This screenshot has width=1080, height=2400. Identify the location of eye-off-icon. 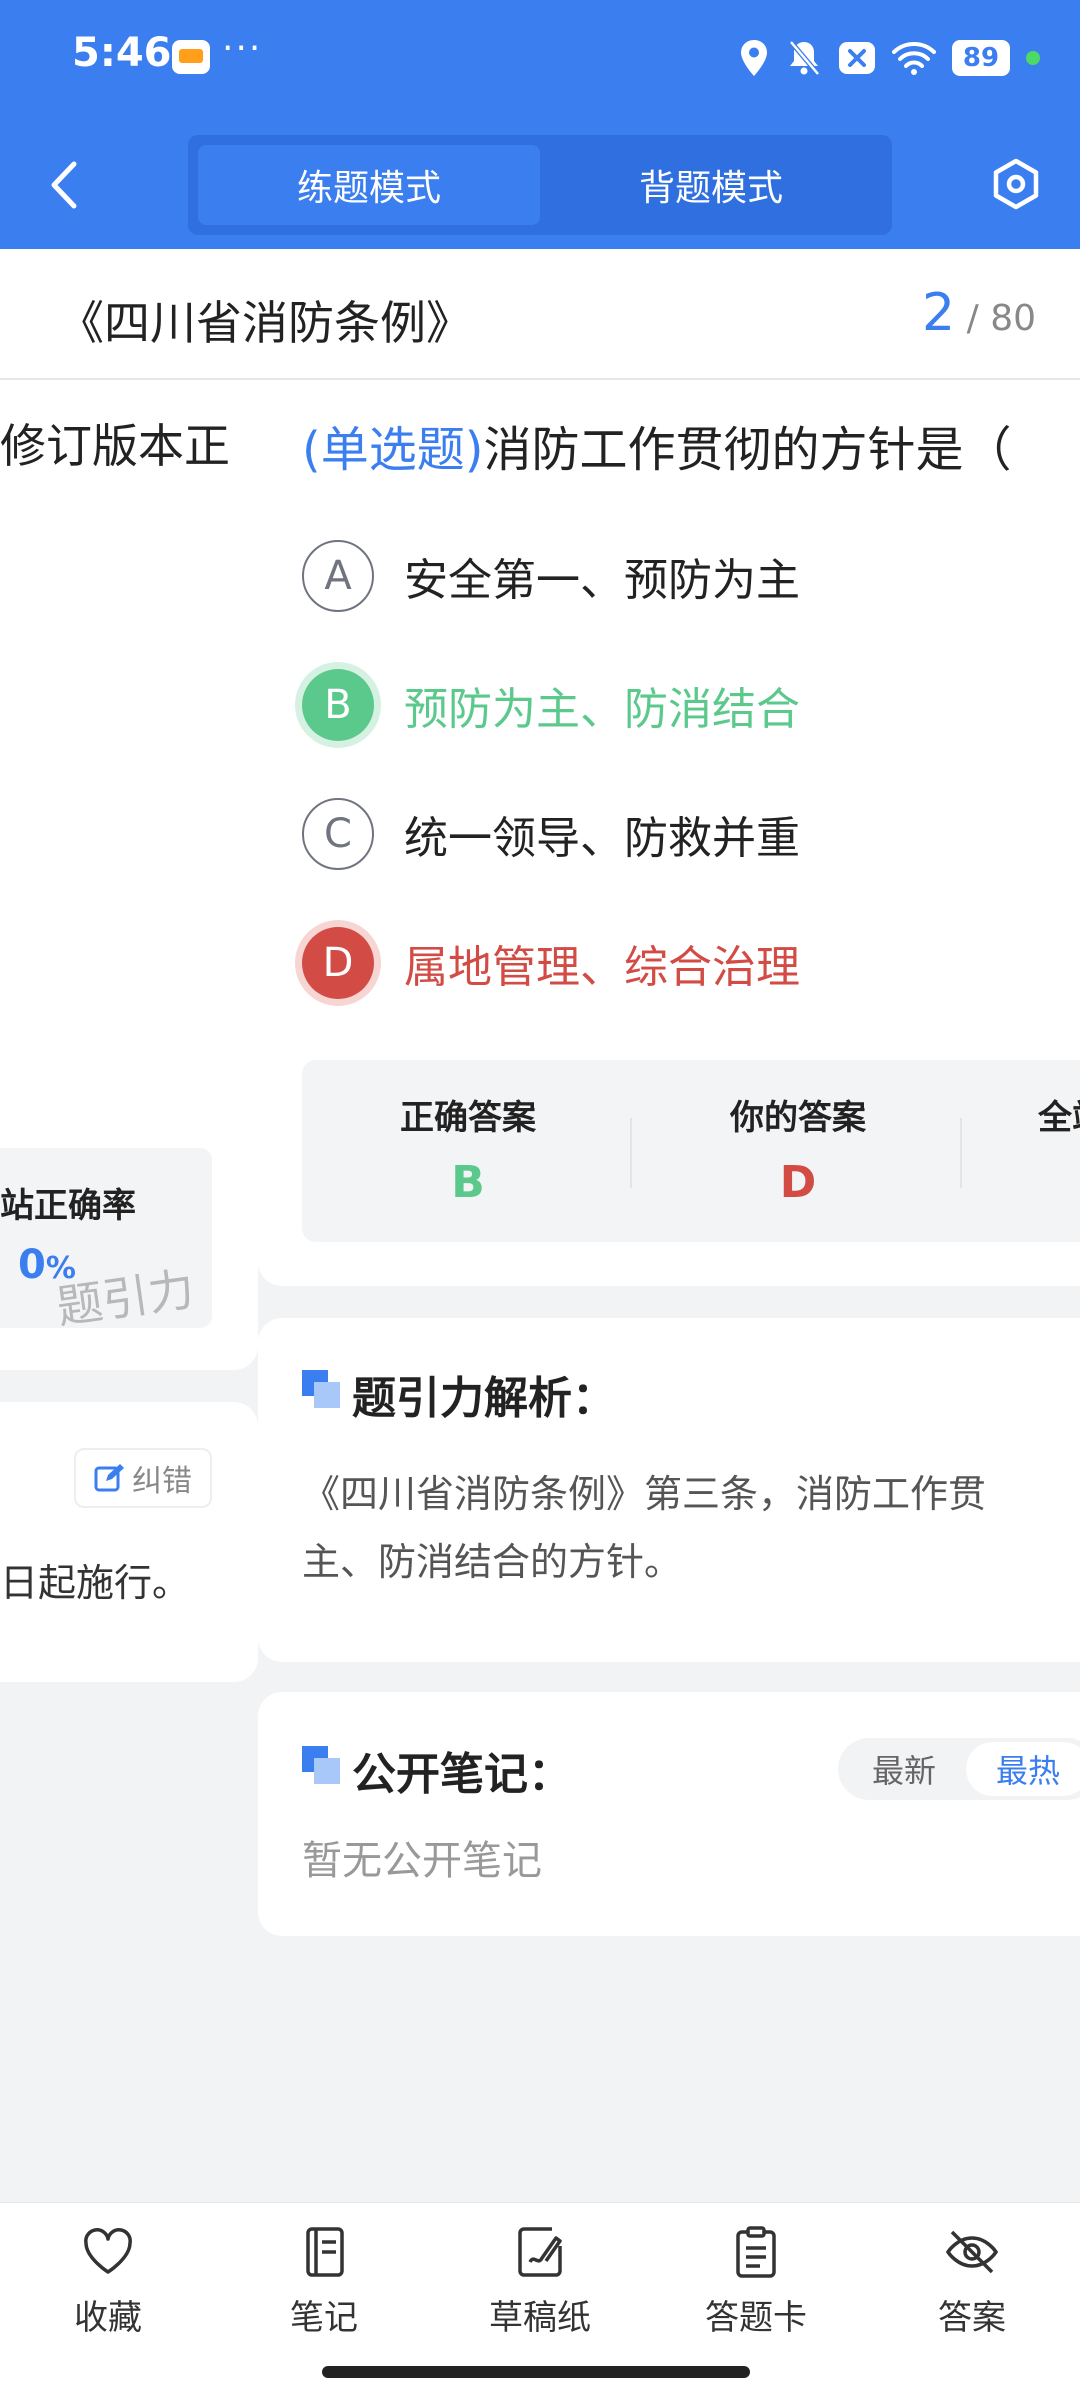
(972, 2252).